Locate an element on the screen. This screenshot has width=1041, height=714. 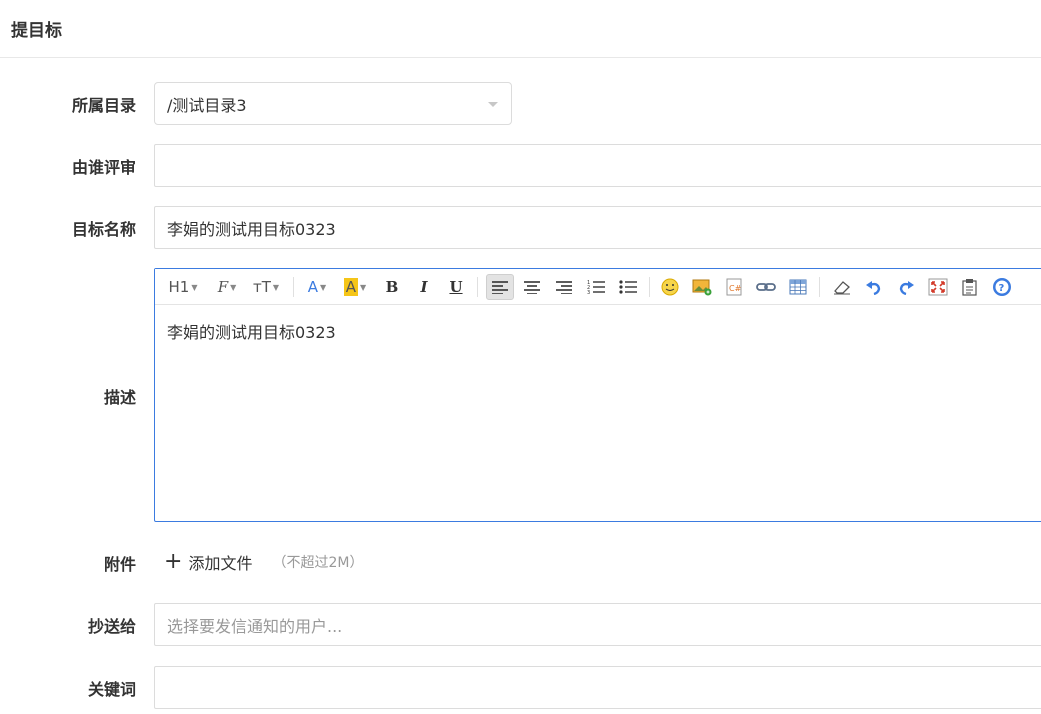
table-icon is located at coordinates (798, 287).